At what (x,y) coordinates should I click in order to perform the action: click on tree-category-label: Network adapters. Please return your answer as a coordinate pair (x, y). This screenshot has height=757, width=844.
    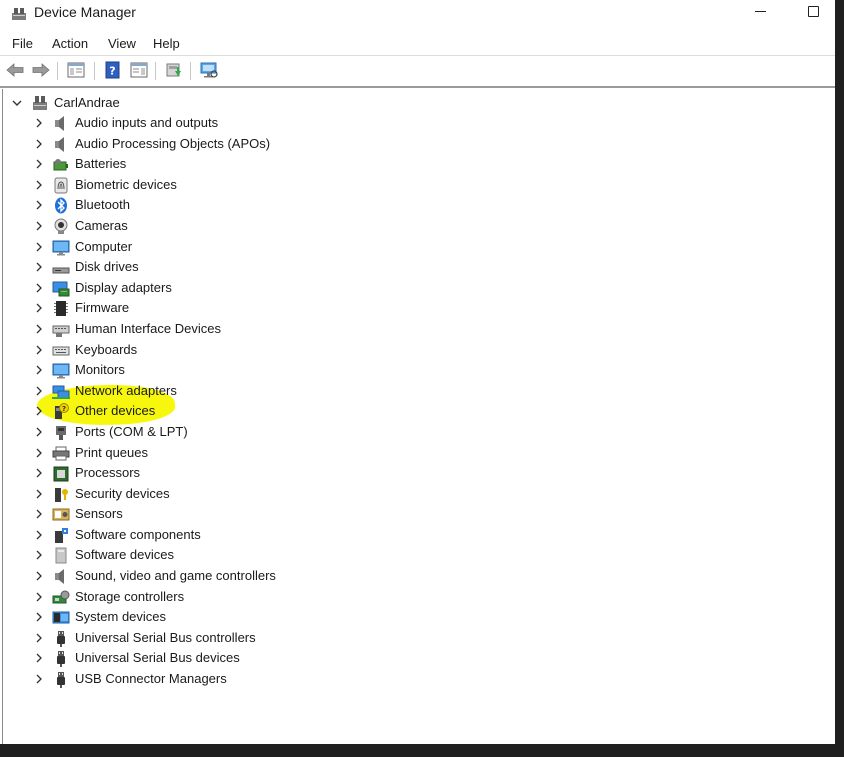
    Looking at the image, I should click on (126, 390).